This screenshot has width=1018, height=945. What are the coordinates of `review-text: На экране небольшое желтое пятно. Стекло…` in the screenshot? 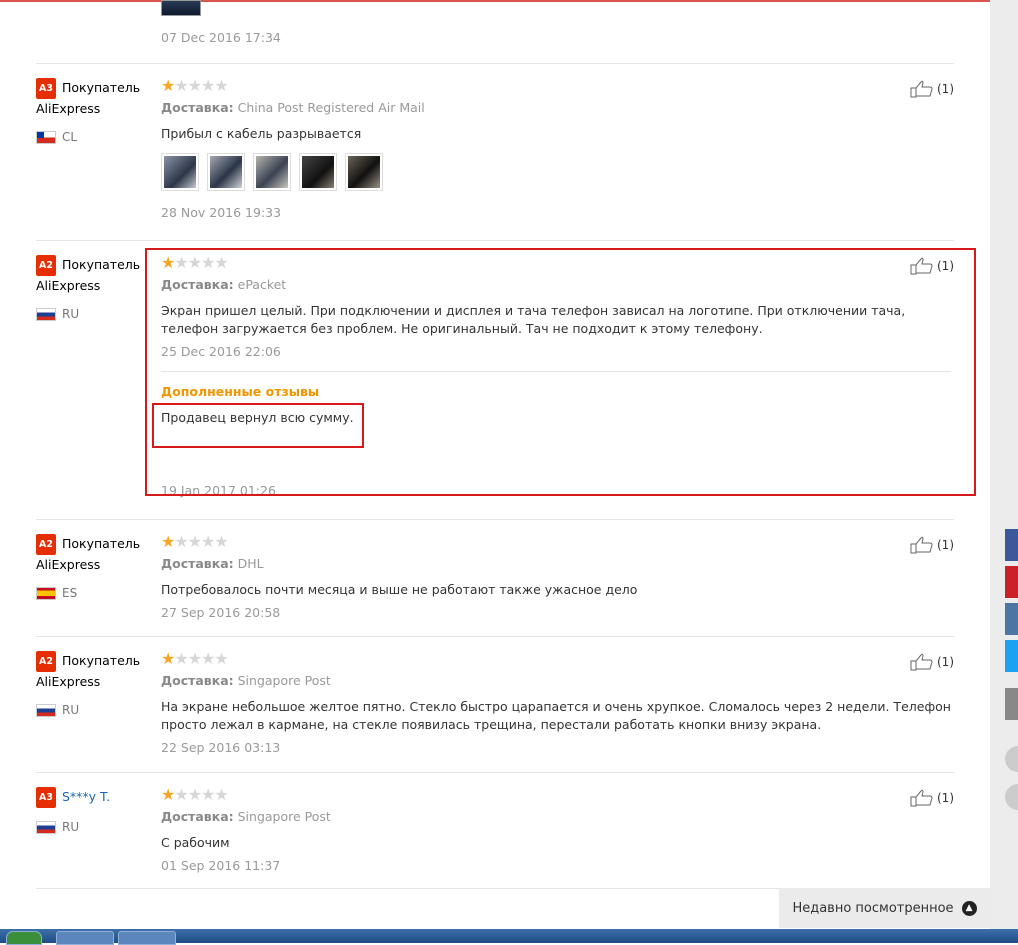 It's located at (556, 715).